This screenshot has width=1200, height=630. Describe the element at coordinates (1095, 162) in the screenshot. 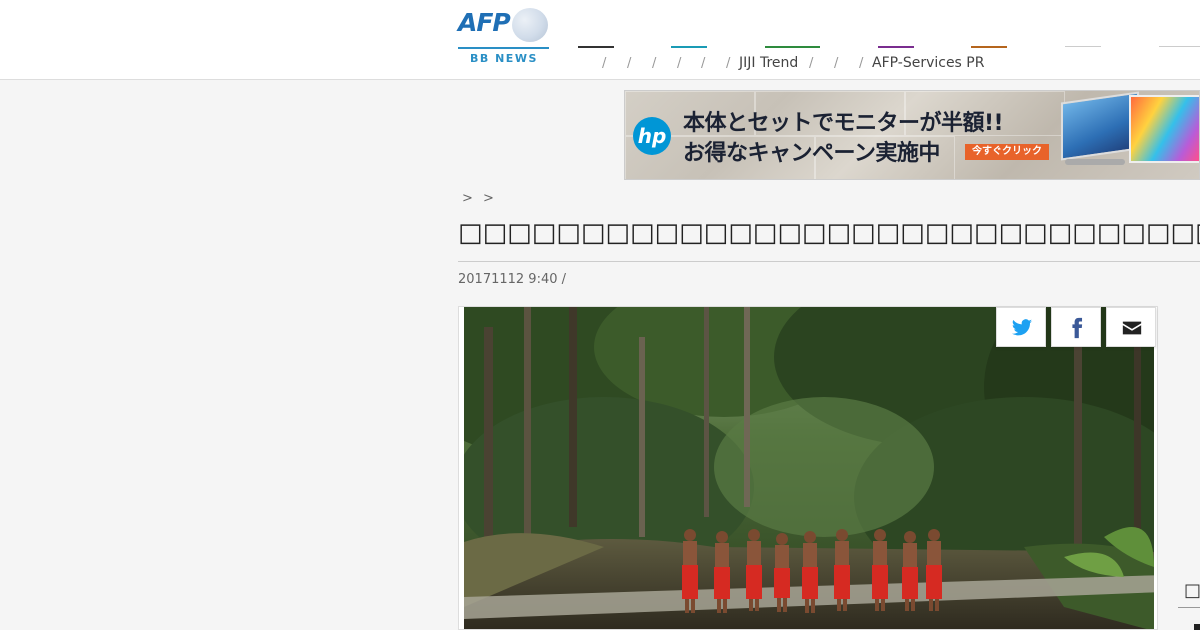

I see `monitor-stand` at that location.